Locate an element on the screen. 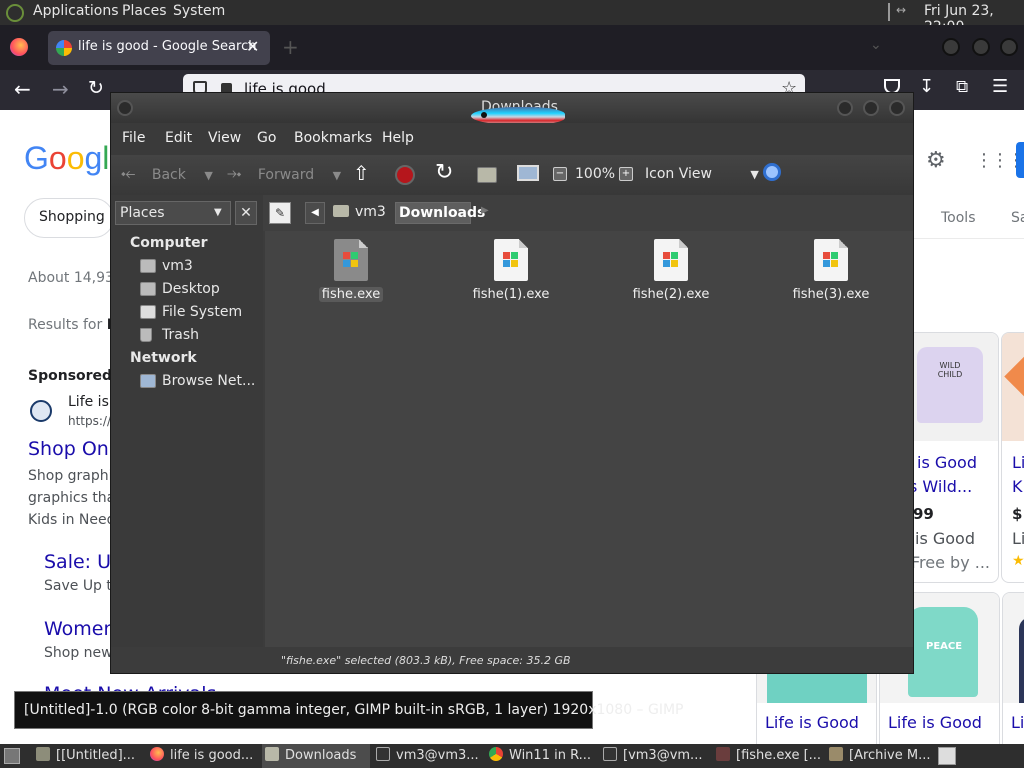 The height and width of the screenshot is (768, 1024). tools-overflow-text: Sa is located at coordinates (1017, 218).